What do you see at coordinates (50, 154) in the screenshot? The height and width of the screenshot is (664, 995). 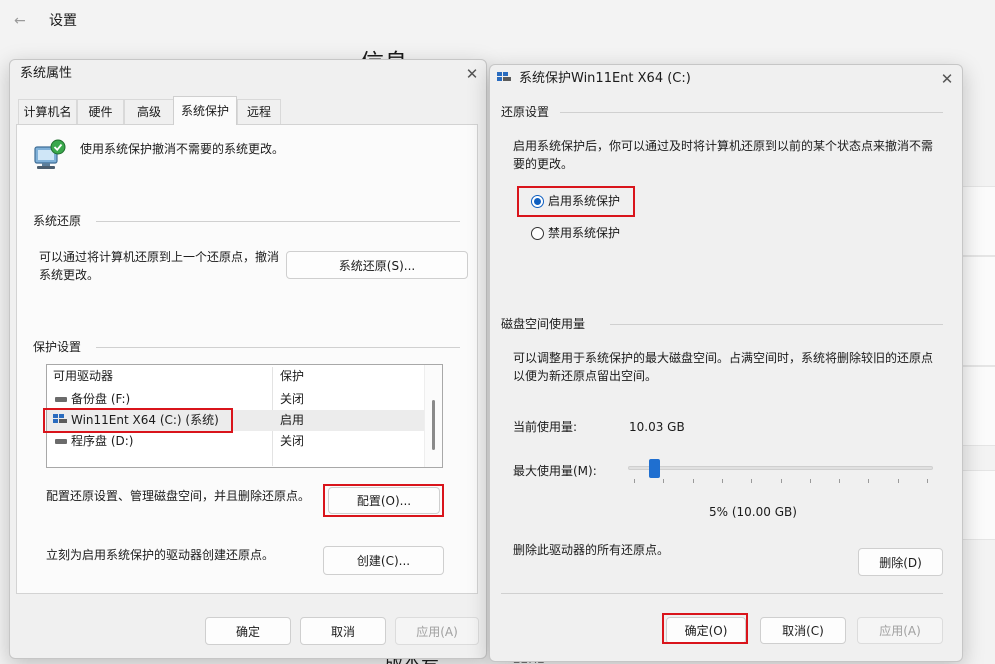 I see `system-protection-icon` at bounding box center [50, 154].